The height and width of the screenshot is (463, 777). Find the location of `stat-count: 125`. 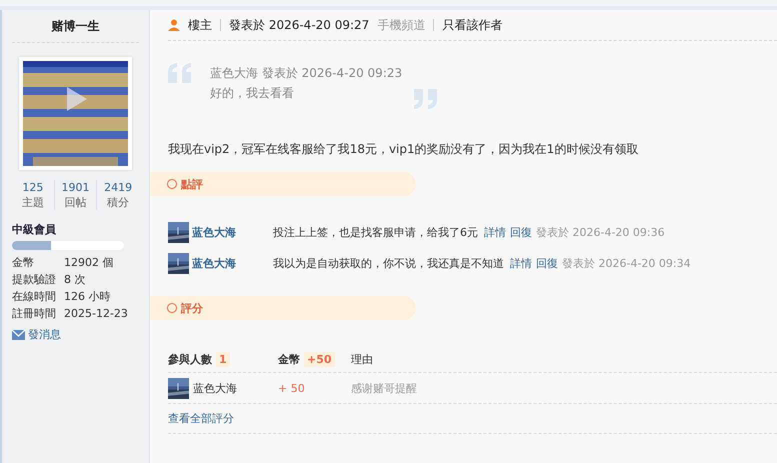

stat-count: 125 is located at coordinates (33, 187).